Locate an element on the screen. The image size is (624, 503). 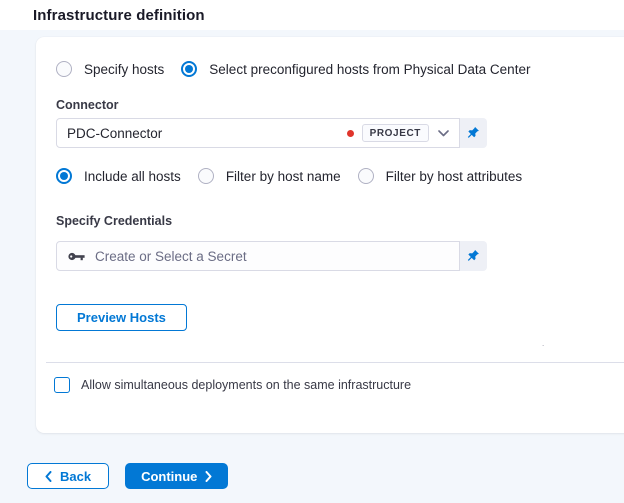
specify-credentials-label: Specify Credentials is located at coordinates (114, 221).